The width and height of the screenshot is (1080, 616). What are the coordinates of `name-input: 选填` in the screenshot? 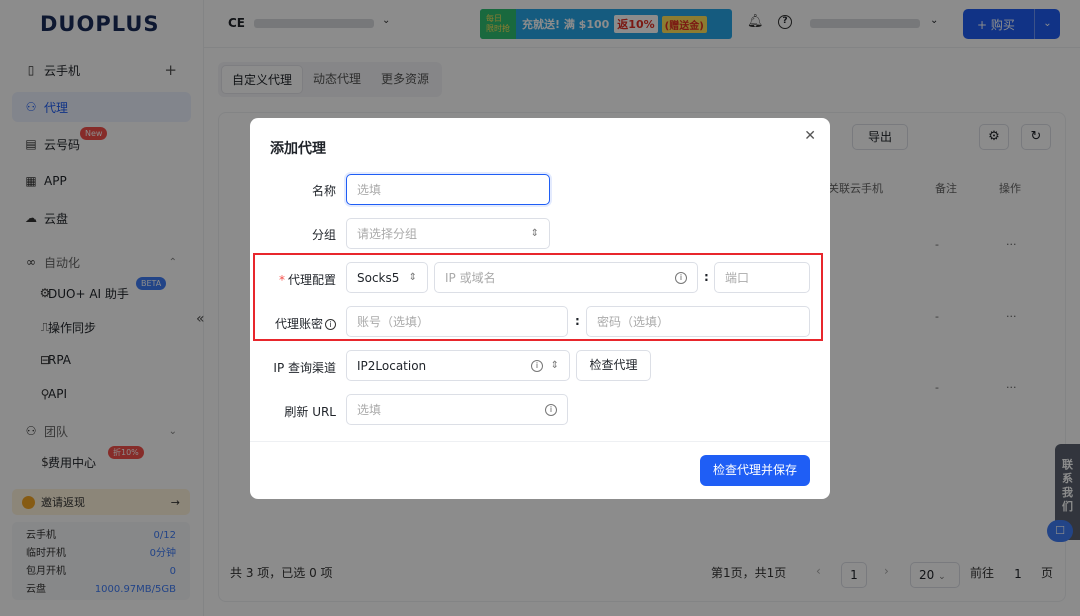 It's located at (448, 189).